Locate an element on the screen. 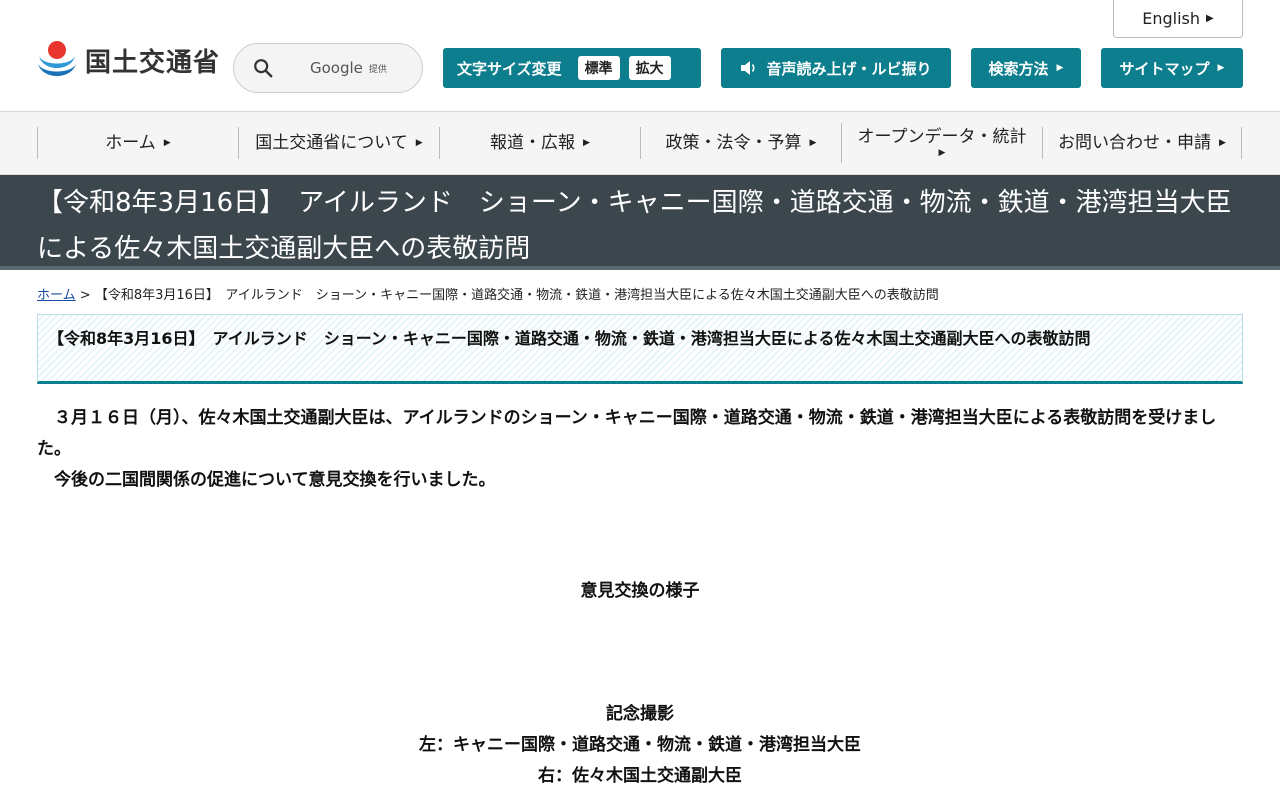 This screenshot has height=800, width=1280. nav-item-label: 政策・法令・予算 is located at coordinates (733, 142).